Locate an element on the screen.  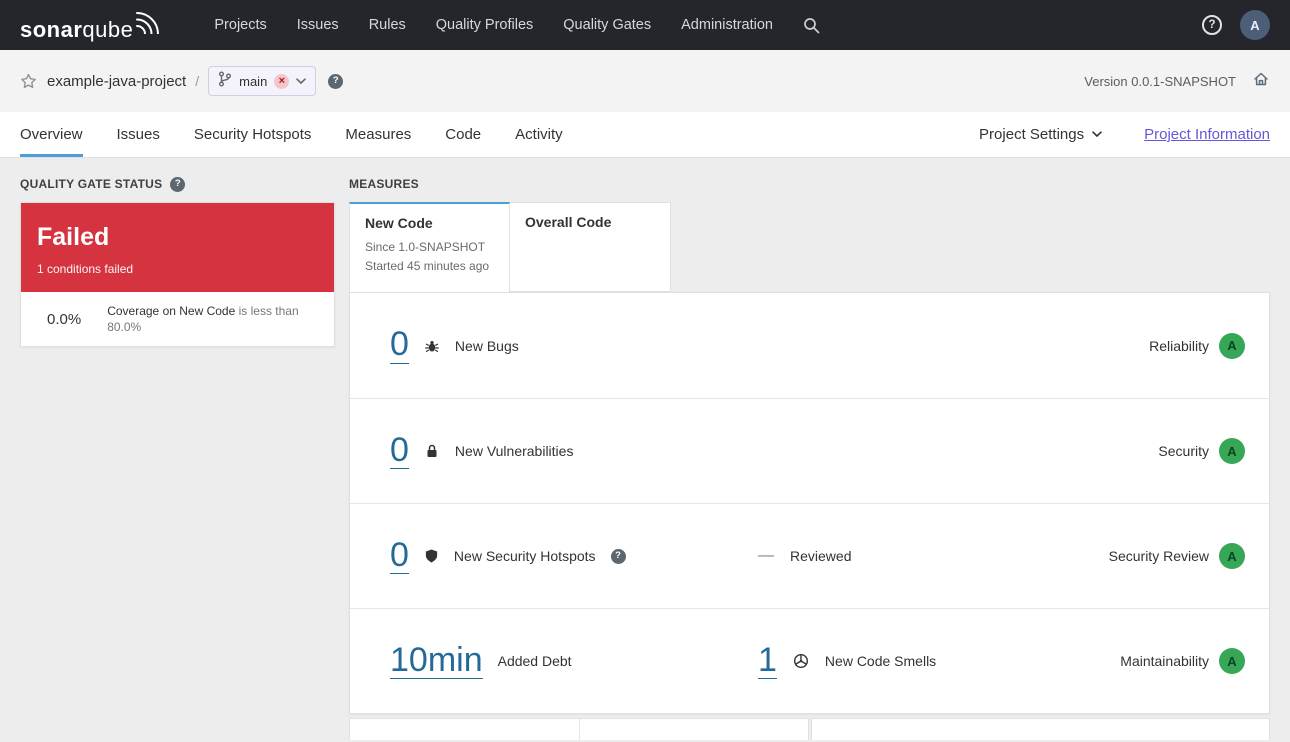
reliability-label: Reliability is located at coordinates (1179, 345).